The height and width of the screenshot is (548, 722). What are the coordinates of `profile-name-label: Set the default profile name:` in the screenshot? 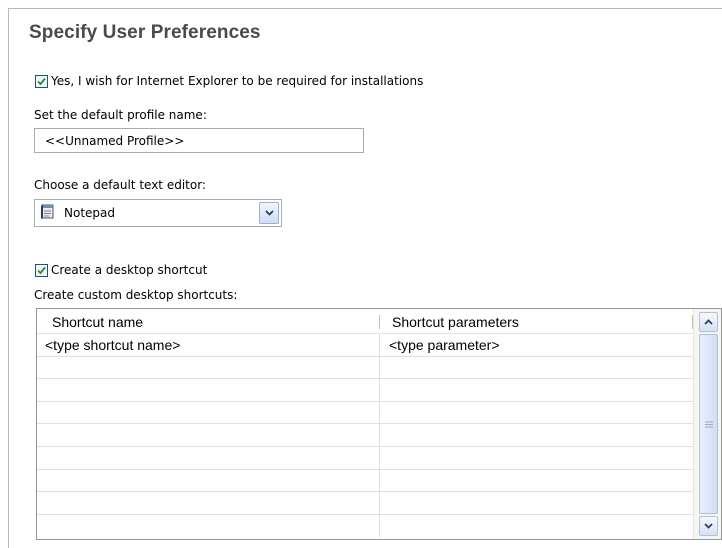 It's located at (120, 115).